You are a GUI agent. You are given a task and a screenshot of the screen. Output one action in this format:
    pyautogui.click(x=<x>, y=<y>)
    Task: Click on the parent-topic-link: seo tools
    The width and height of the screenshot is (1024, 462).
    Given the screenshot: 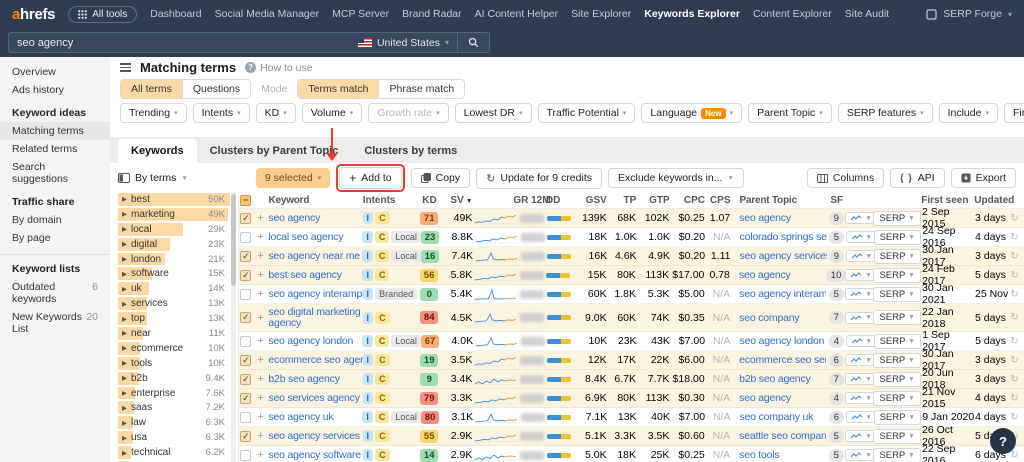 What is the action you would take?
    pyautogui.click(x=759, y=455)
    